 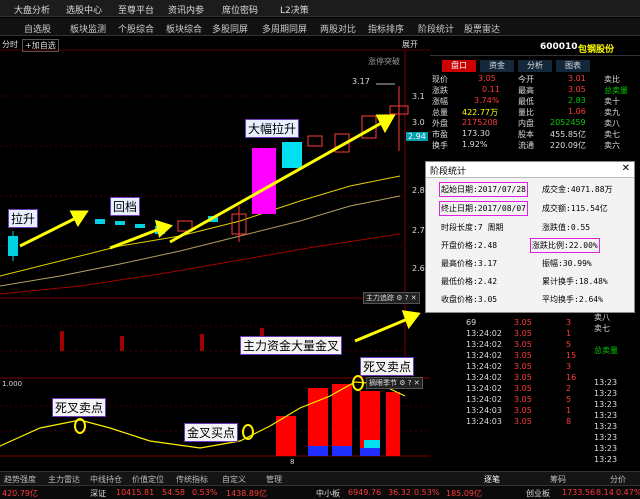 I want to click on low-price: 最低价格:2.42, so click(x=469, y=281).